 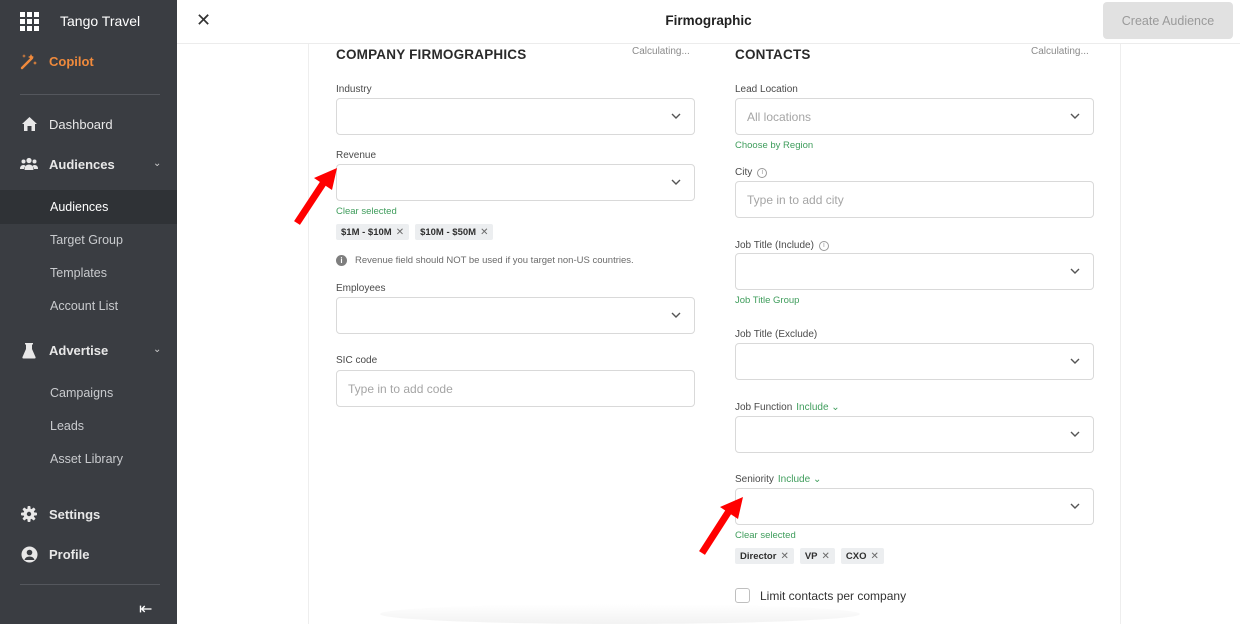 I want to click on magic-wand-icon, so click(x=28, y=62).